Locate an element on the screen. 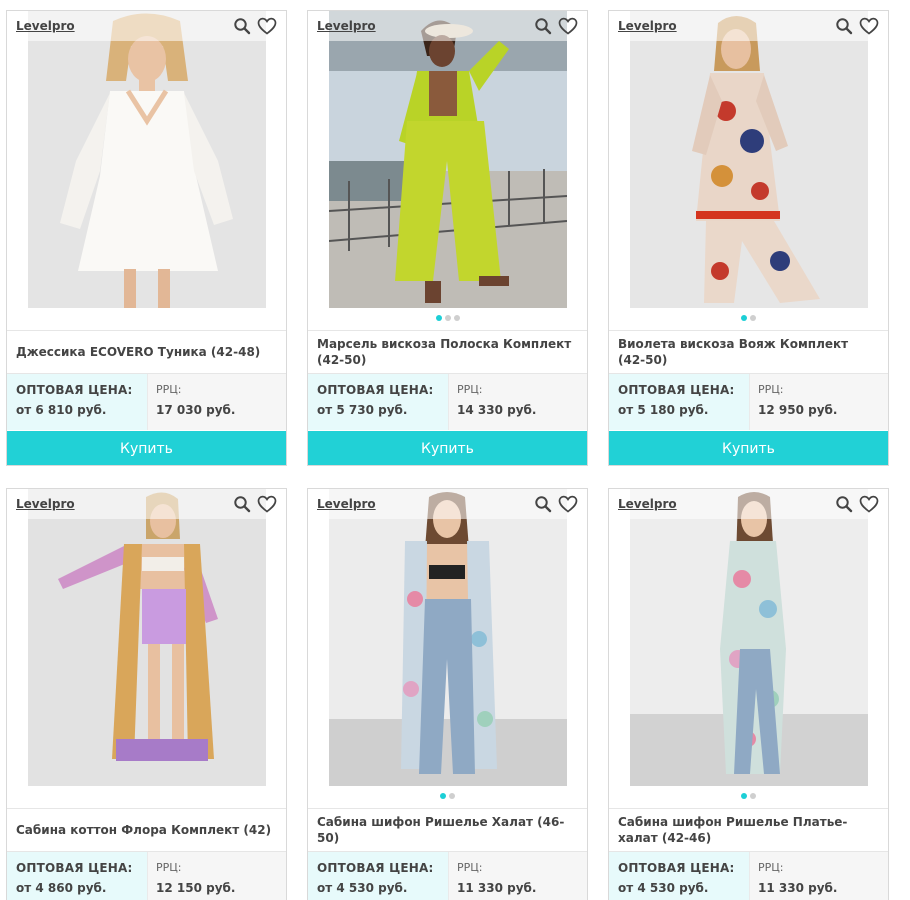 This screenshot has height=900, width=910. rrc-price: РРЦ: 12 950 руб. is located at coordinates (818, 402).